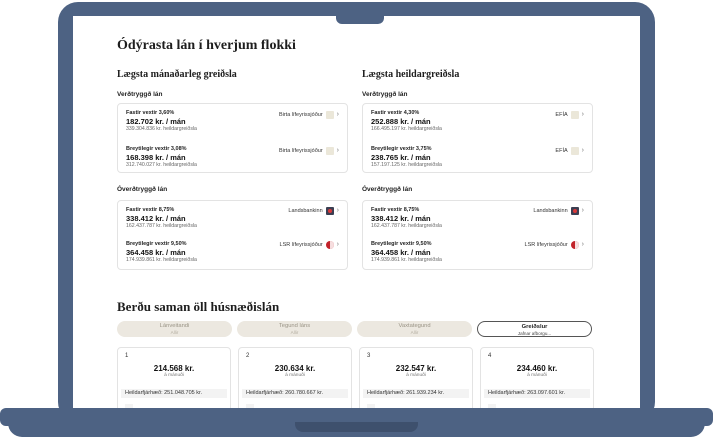 The width and height of the screenshot is (713, 437). I want to click on offer-total: 166.495.197 kr. heildargreiðsla, so click(406, 129).